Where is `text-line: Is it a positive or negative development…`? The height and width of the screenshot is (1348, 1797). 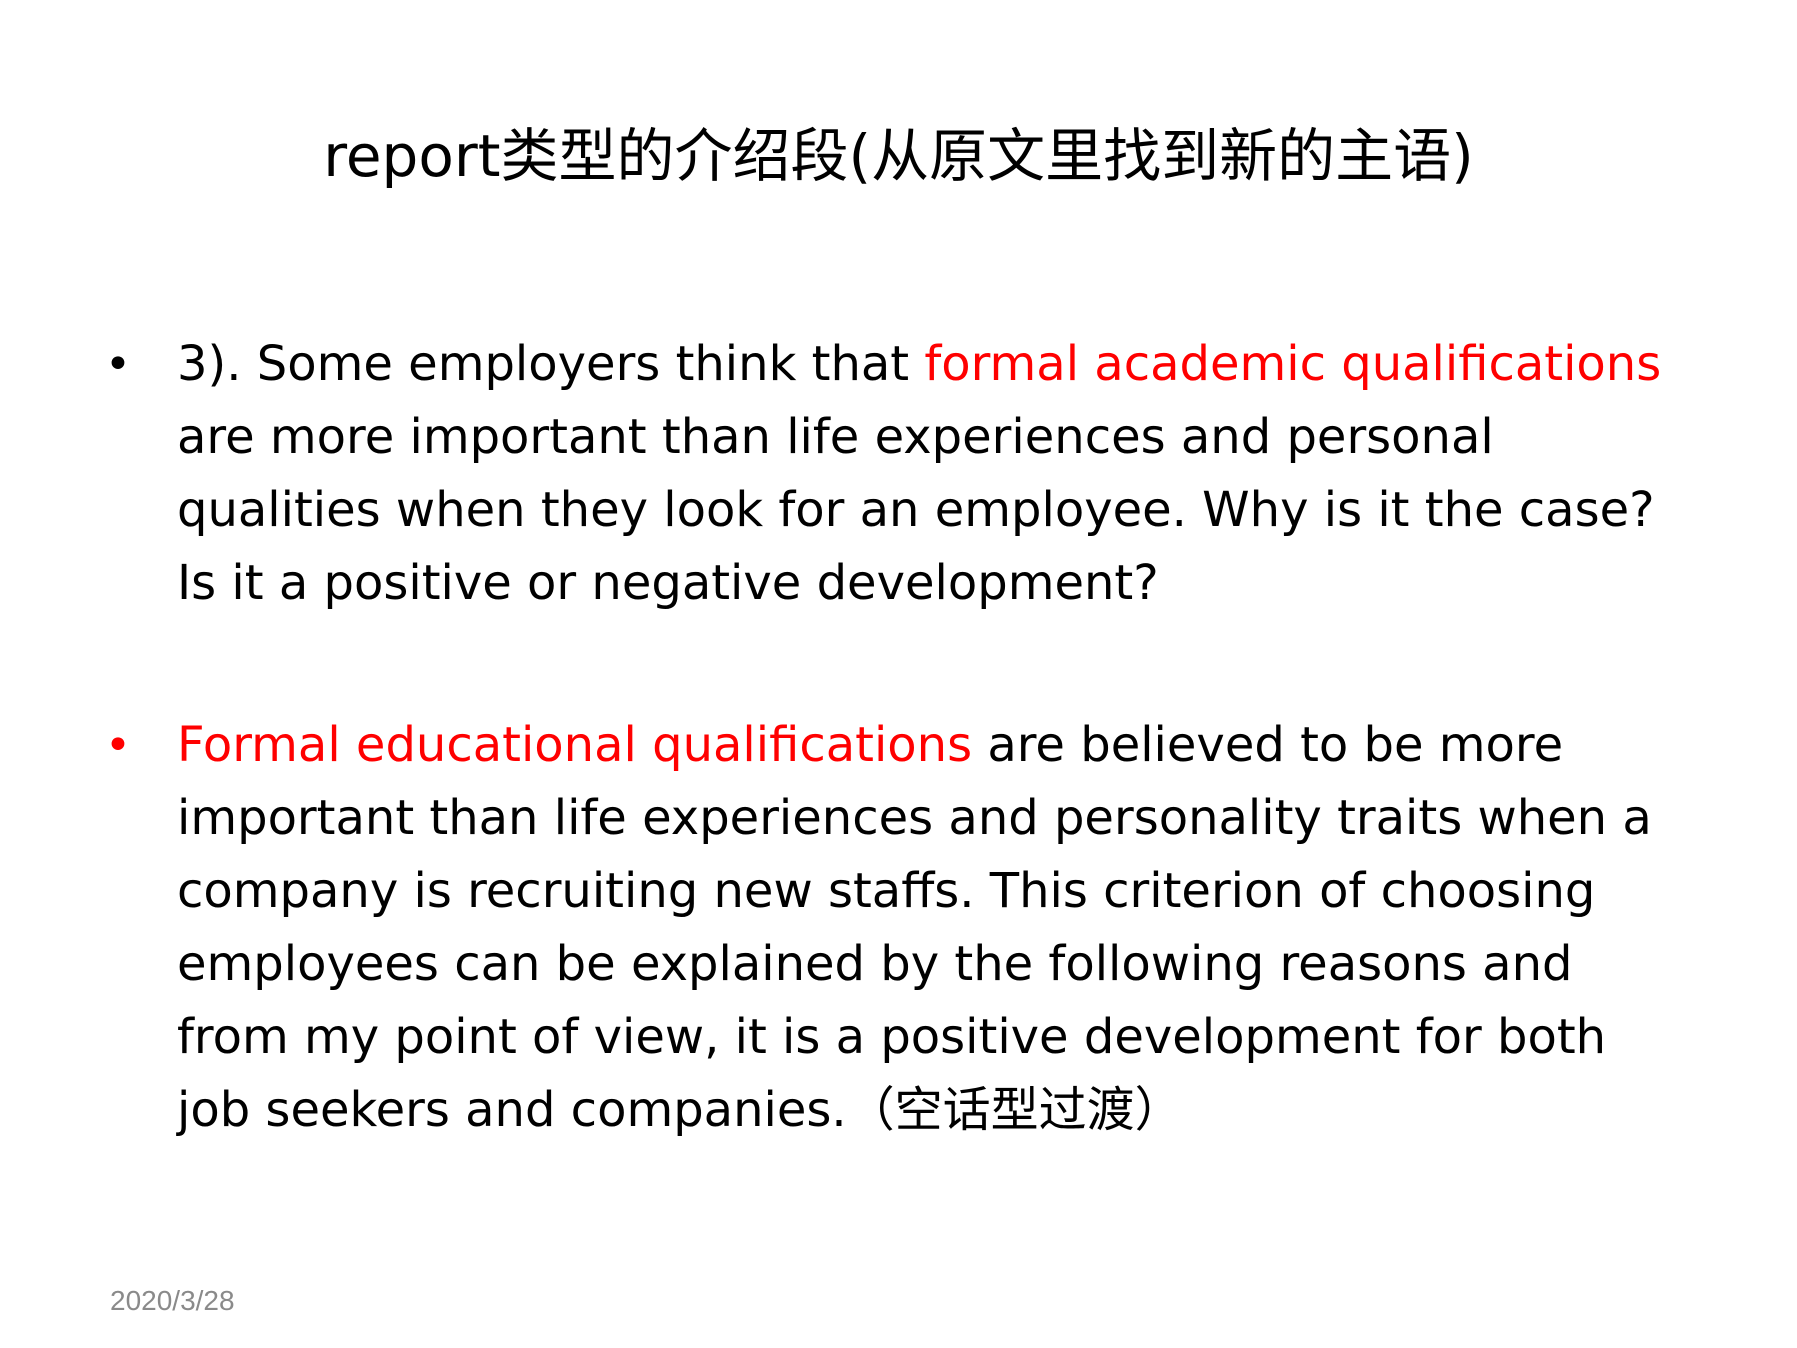 text-line: Is it a positive or negative development… is located at coordinates (668, 583).